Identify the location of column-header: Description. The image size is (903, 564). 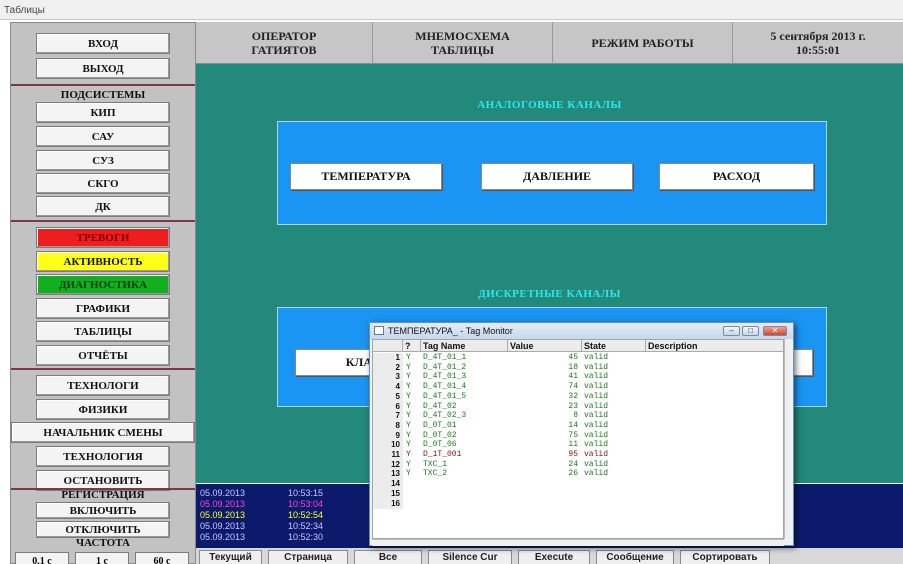
(714, 346).